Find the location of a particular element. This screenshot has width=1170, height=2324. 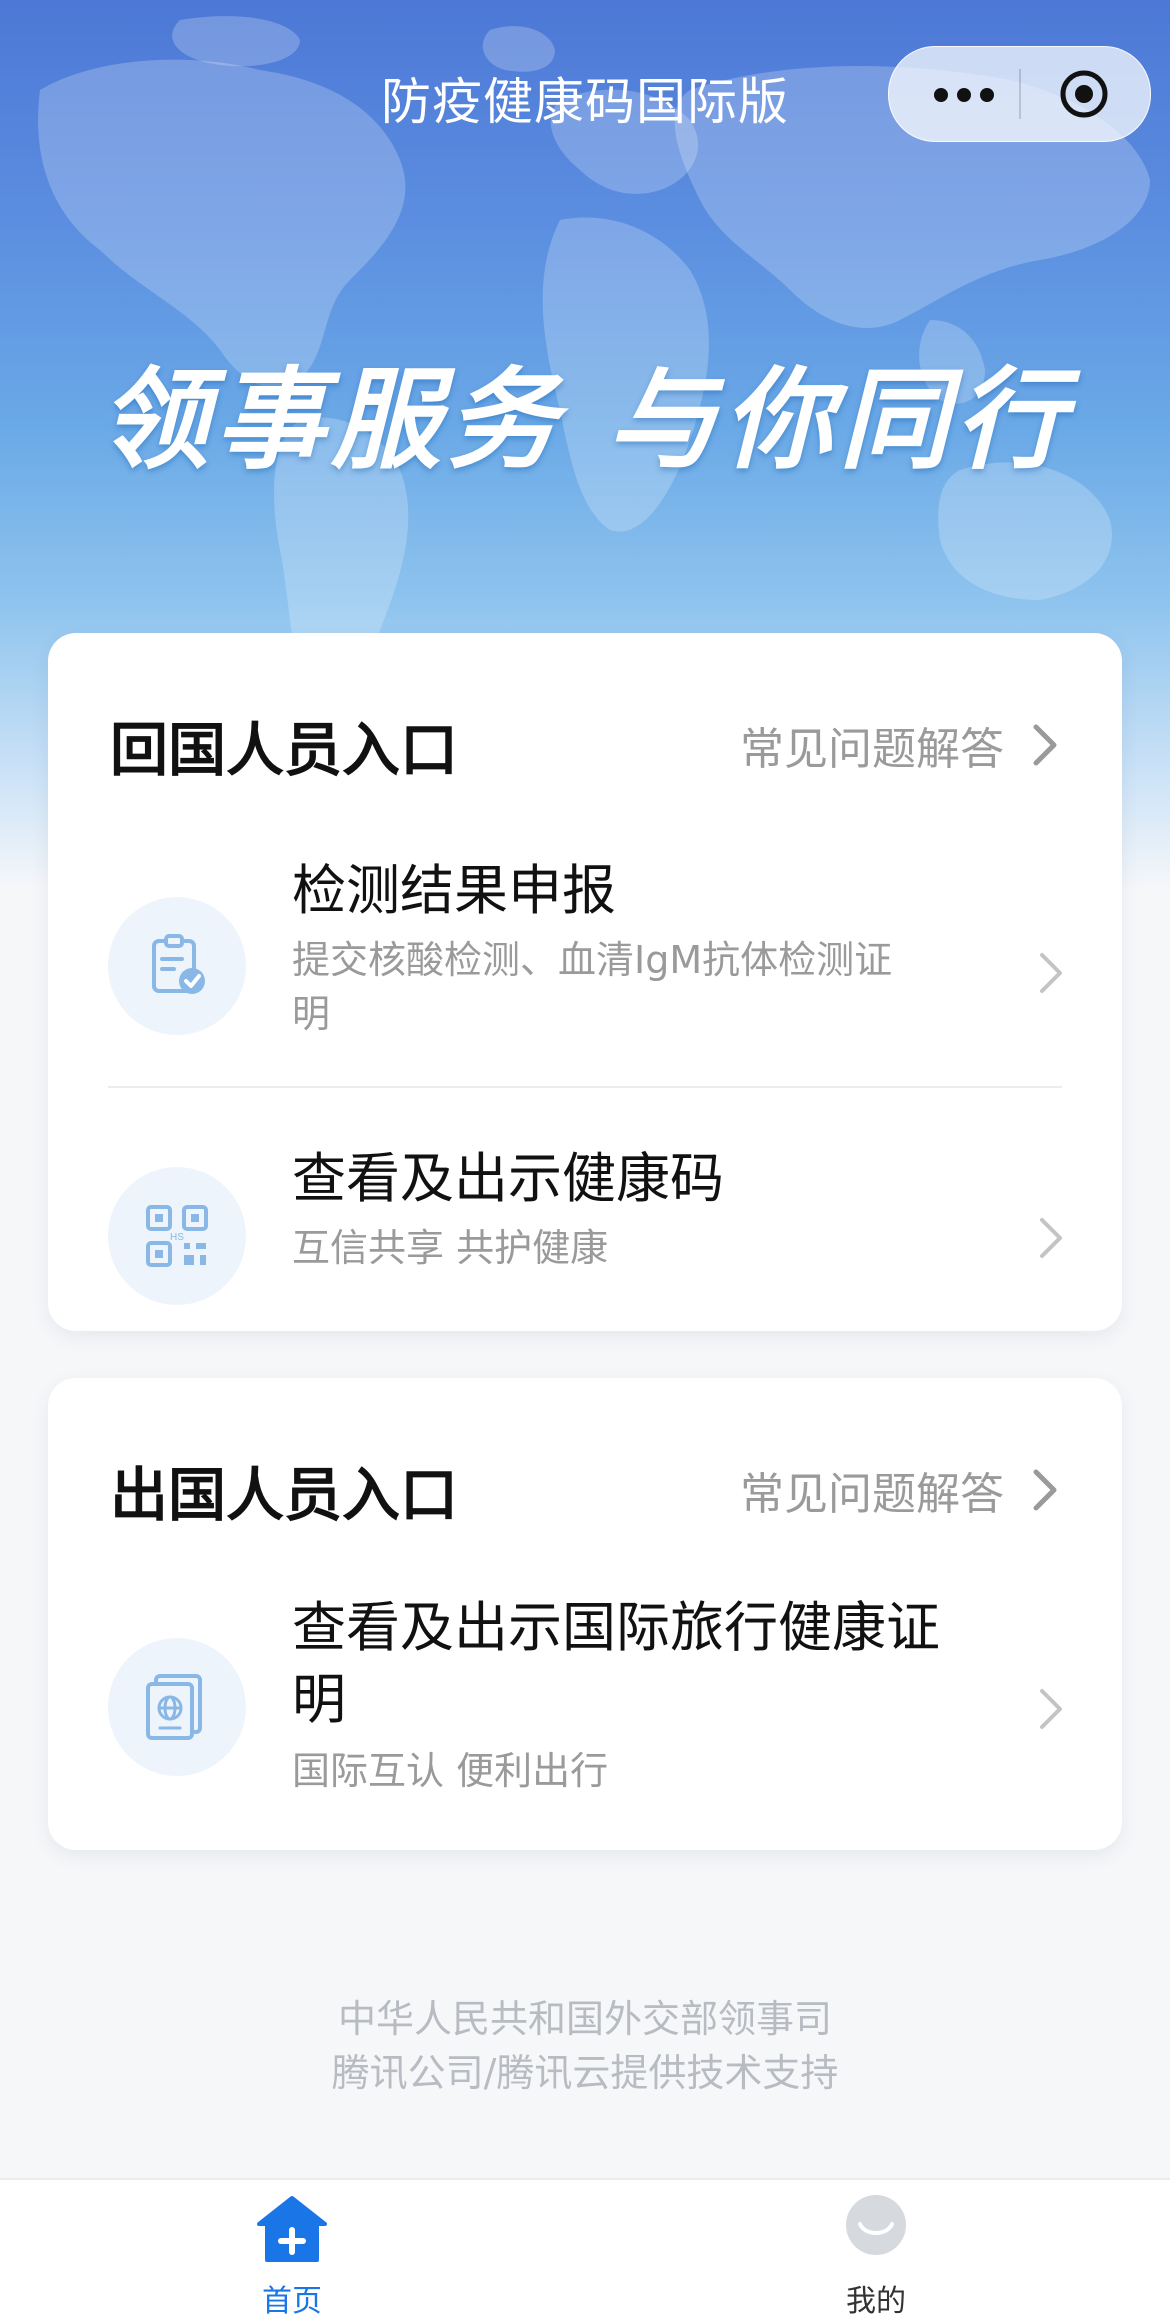

more-options-icon is located at coordinates (964, 95).